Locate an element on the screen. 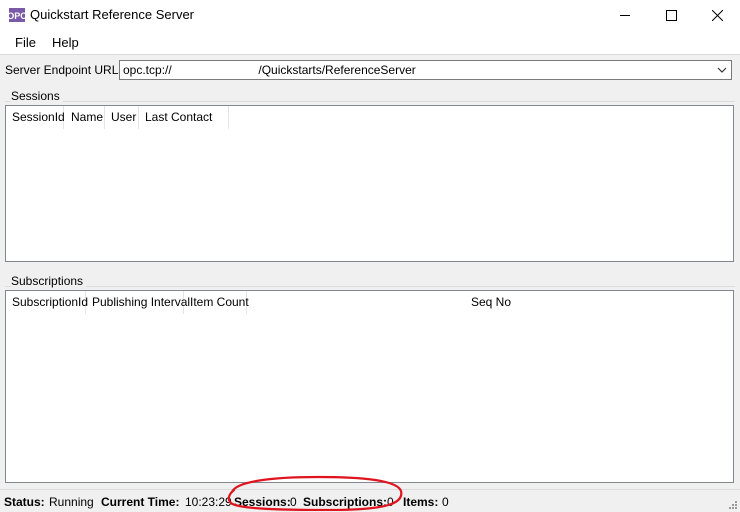 Image resolution: width=740 pixels, height=512 pixels. title-bar: OPC Quickstart Reference Server is located at coordinates (370, 15).